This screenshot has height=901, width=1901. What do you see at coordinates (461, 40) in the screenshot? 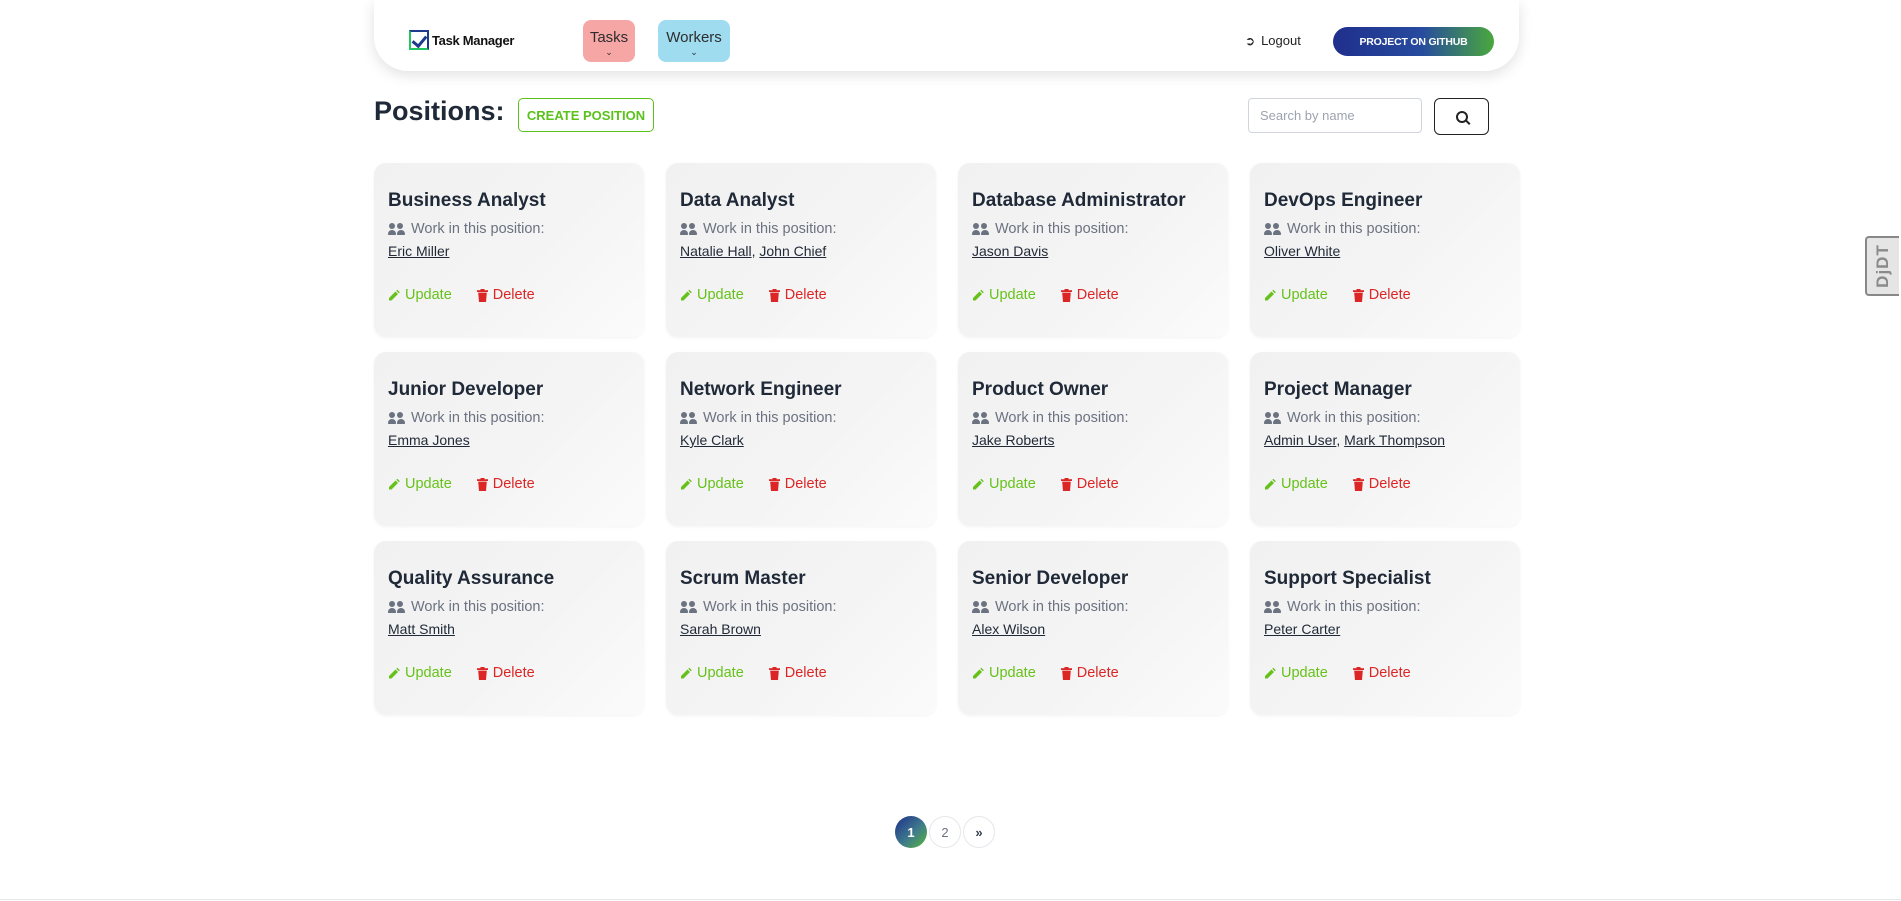
I see `brand-link: Task Manager` at bounding box center [461, 40].